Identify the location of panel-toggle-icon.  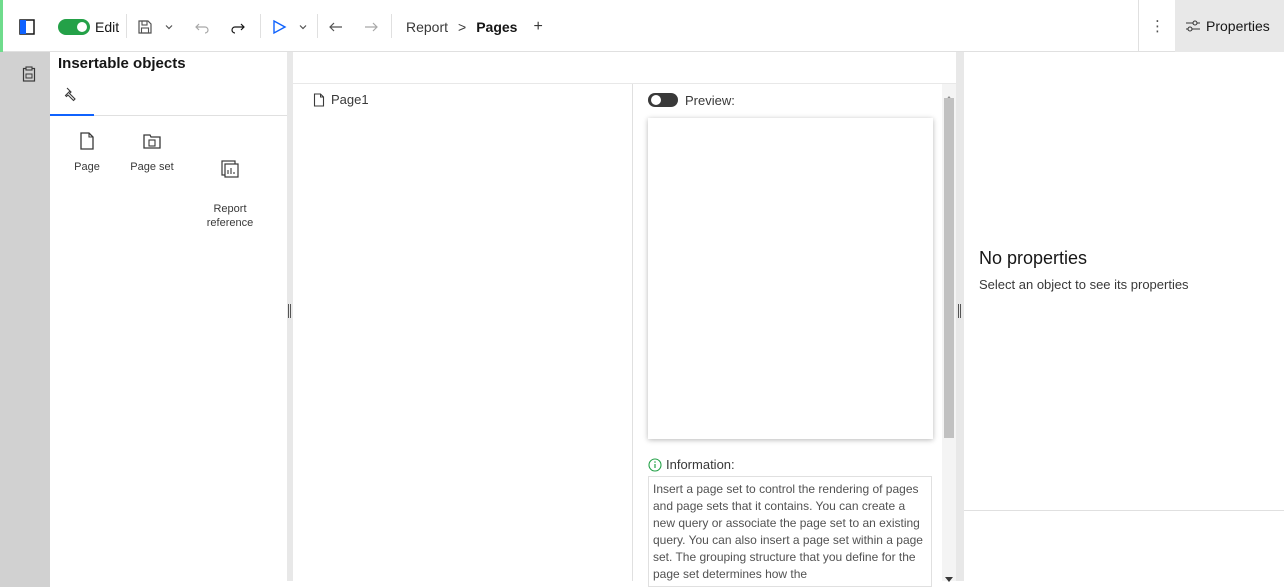
(27, 27).